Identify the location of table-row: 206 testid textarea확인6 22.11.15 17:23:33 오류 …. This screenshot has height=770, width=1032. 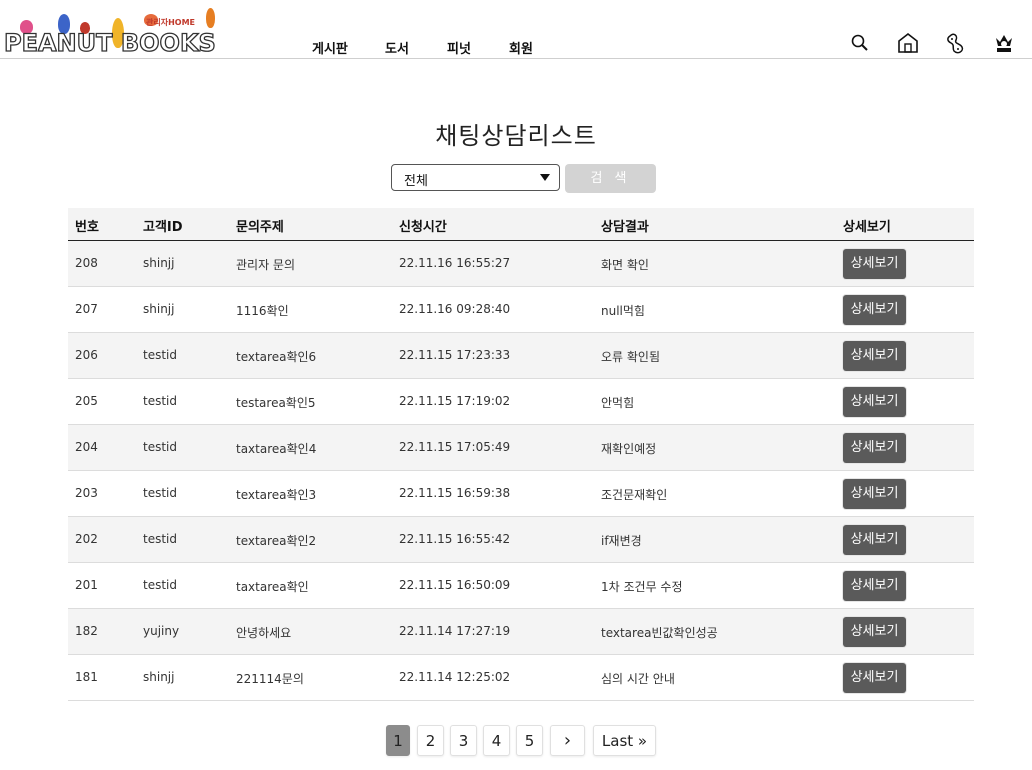
(521, 356).